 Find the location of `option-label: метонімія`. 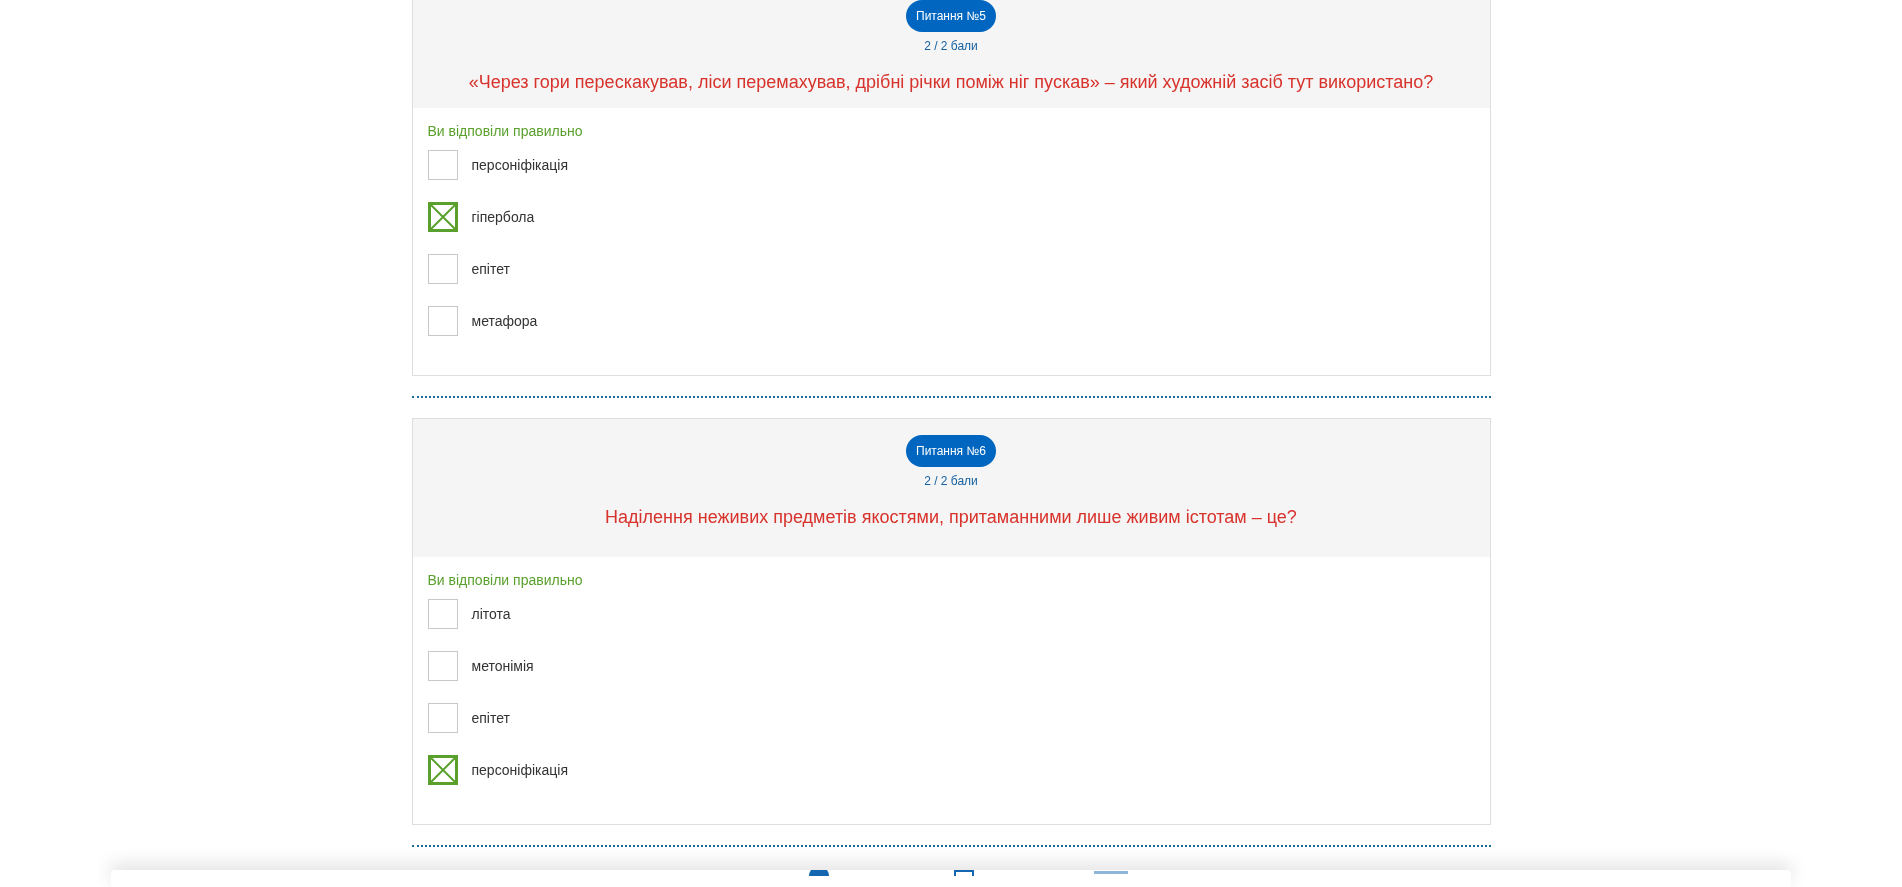

option-label: метонімія is located at coordinates (502, 666).